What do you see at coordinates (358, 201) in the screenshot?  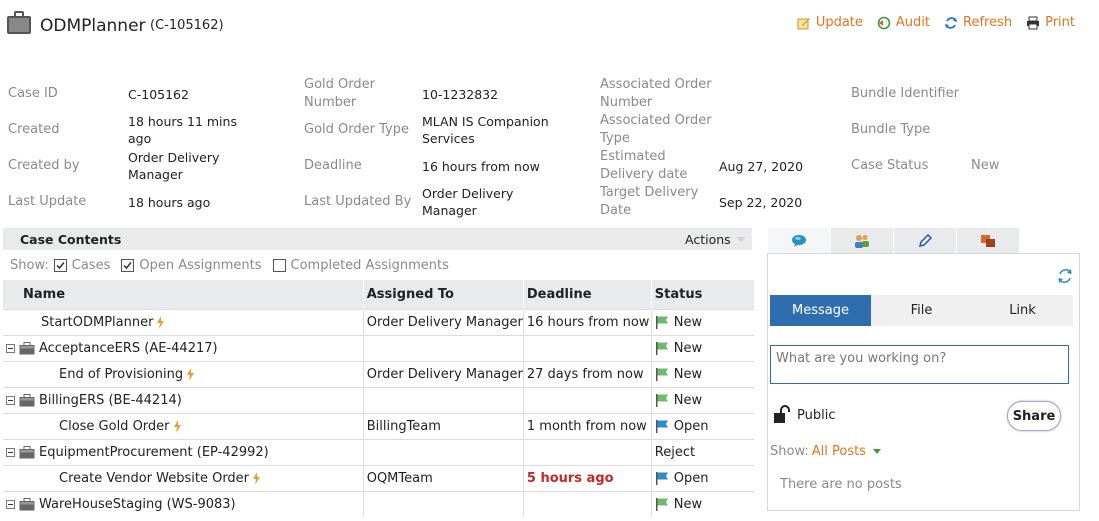 I see `last-updated-by-label: Last Updated By` at bounding box center [358, 201].